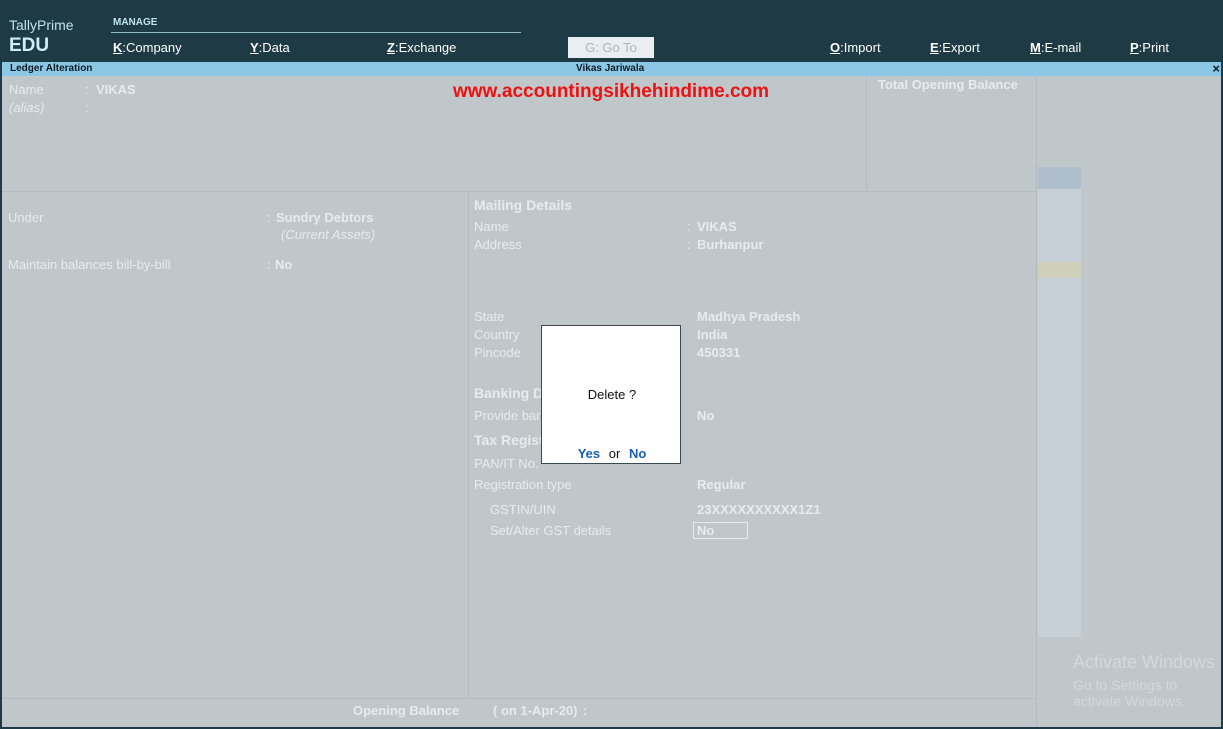 The width and height of the screenshot is (1223, 729). What do you see at coordinates (509, 440) in the screenshot?
I see `tax-heading: Tax Regist` at bounding box center [509, 440].